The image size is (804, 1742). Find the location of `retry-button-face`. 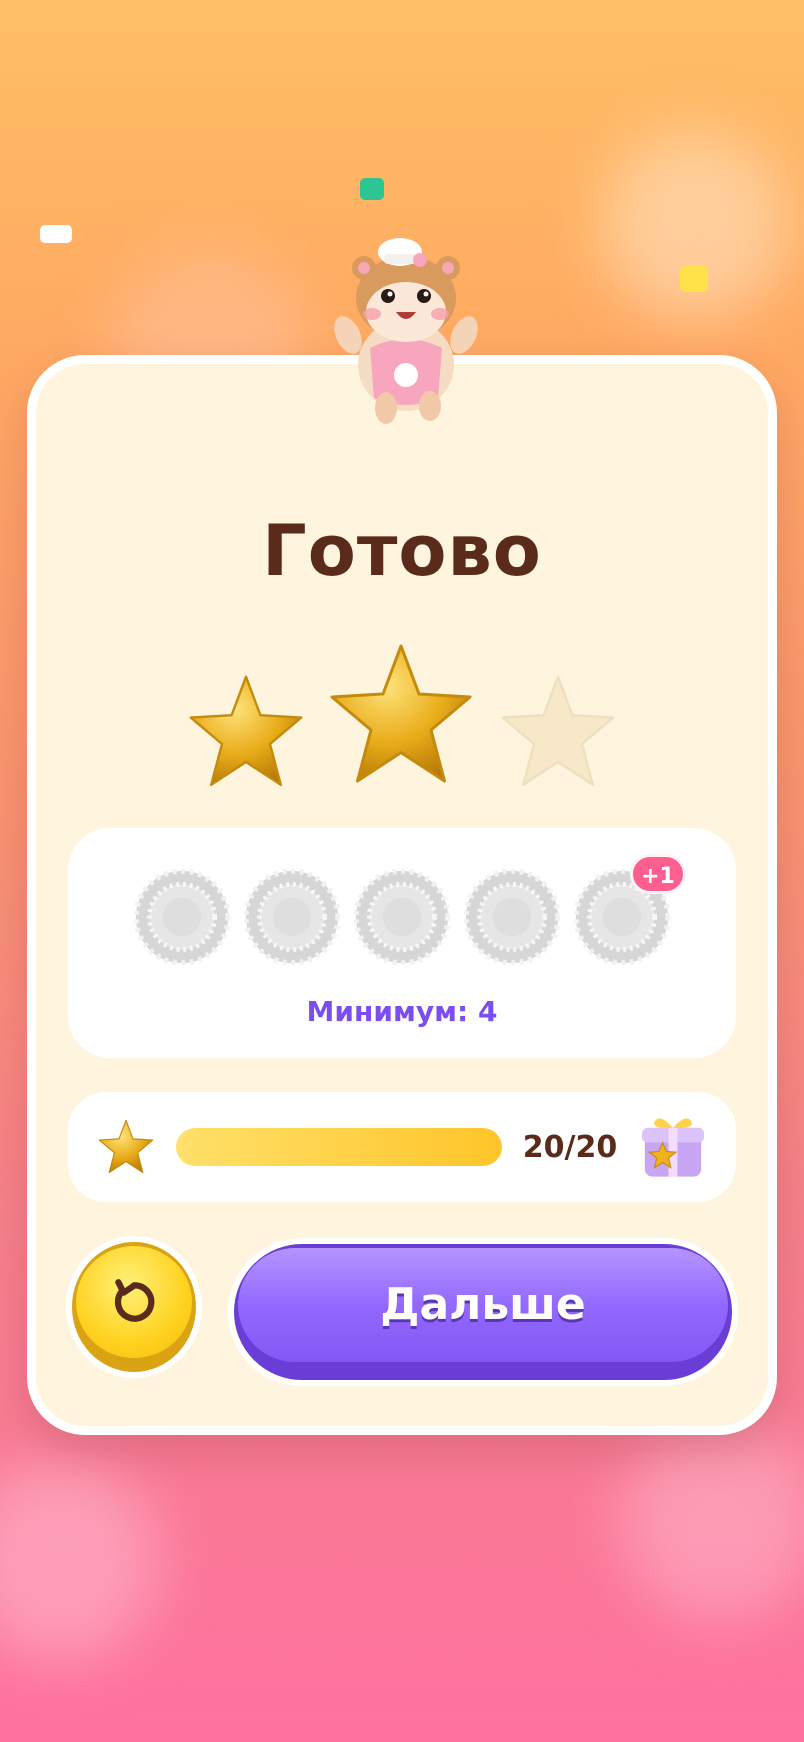

retry-button-face is located at coordinates (134, 1302).